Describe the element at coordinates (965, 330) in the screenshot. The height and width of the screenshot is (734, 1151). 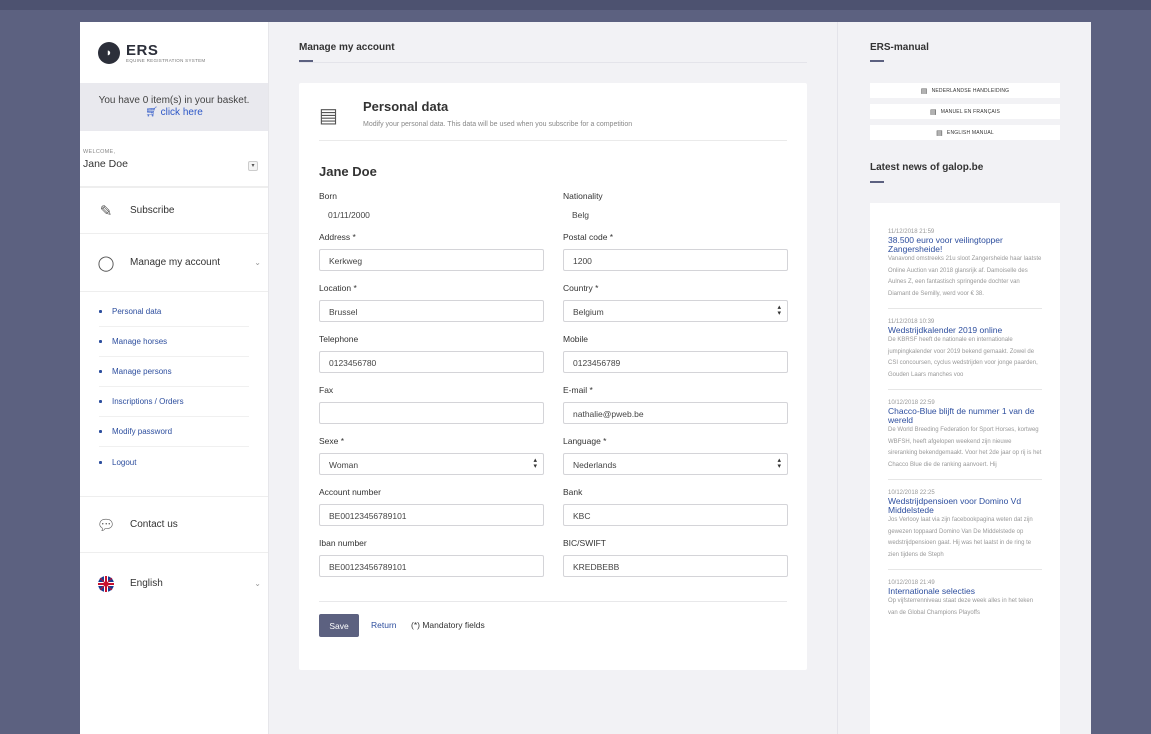
I see `news-title: Wedstrijdkalender 2019 online` at that location.